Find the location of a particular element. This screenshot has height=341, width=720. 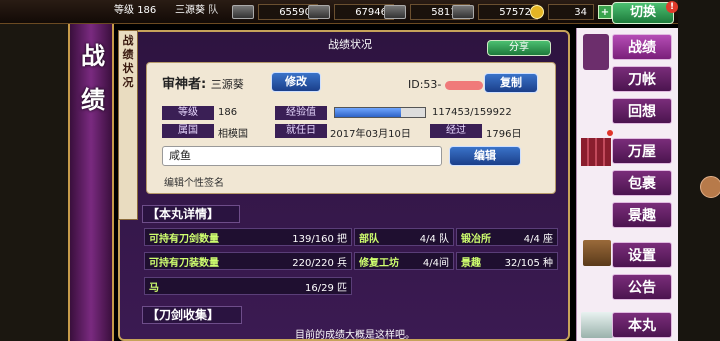

scenery-value: 32/105 种 is located at coordinates (528, 263).